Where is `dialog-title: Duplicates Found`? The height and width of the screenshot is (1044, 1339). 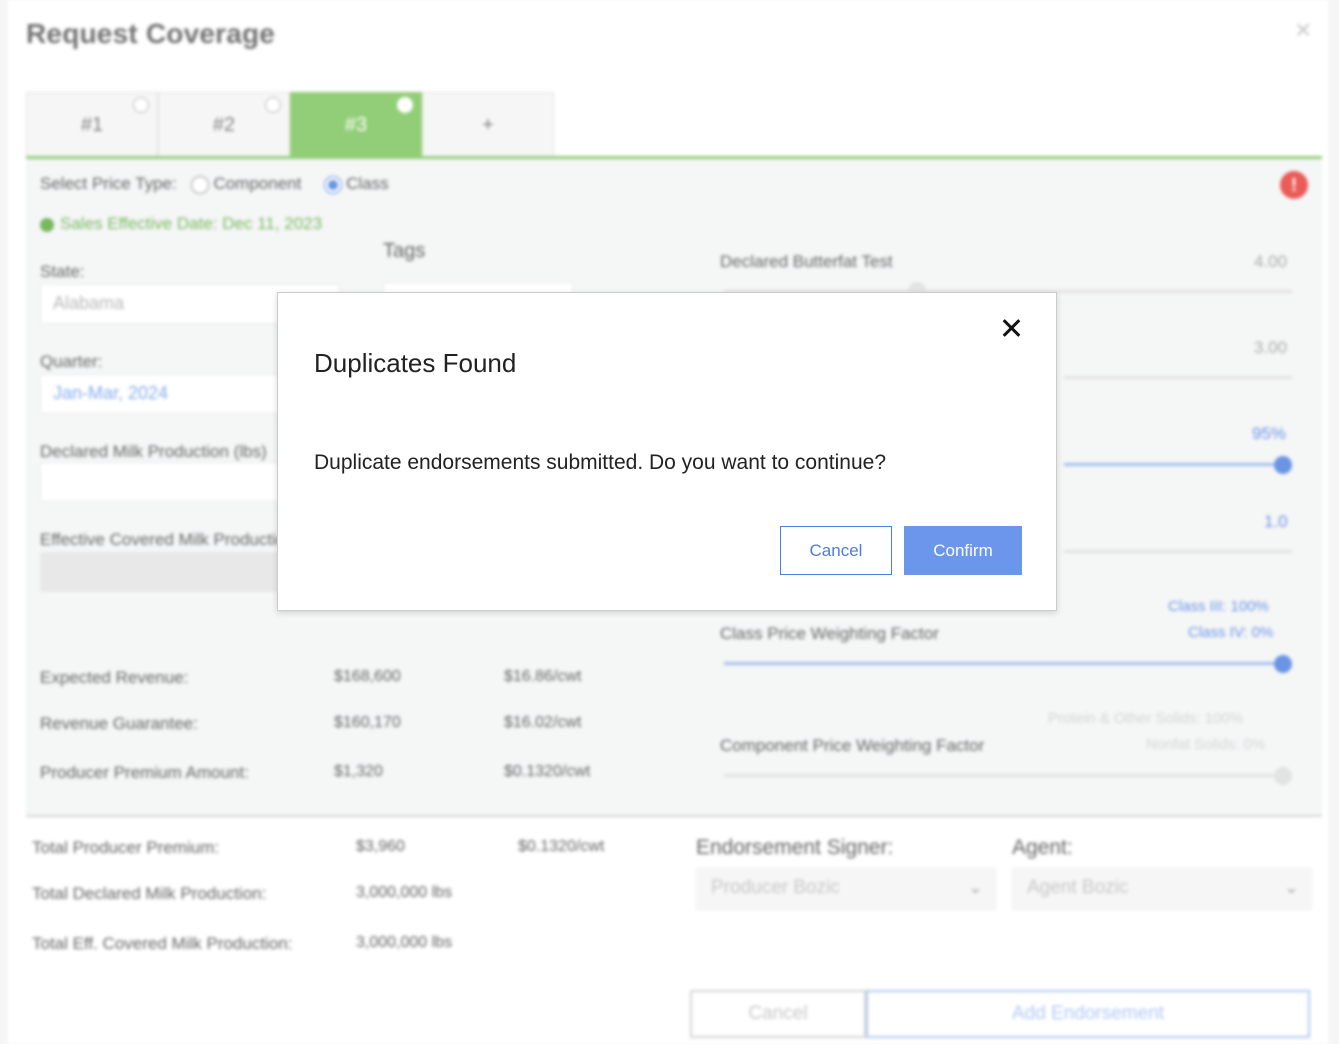
dialog-title: Duplicates Found is located at coordinates (415, 363).